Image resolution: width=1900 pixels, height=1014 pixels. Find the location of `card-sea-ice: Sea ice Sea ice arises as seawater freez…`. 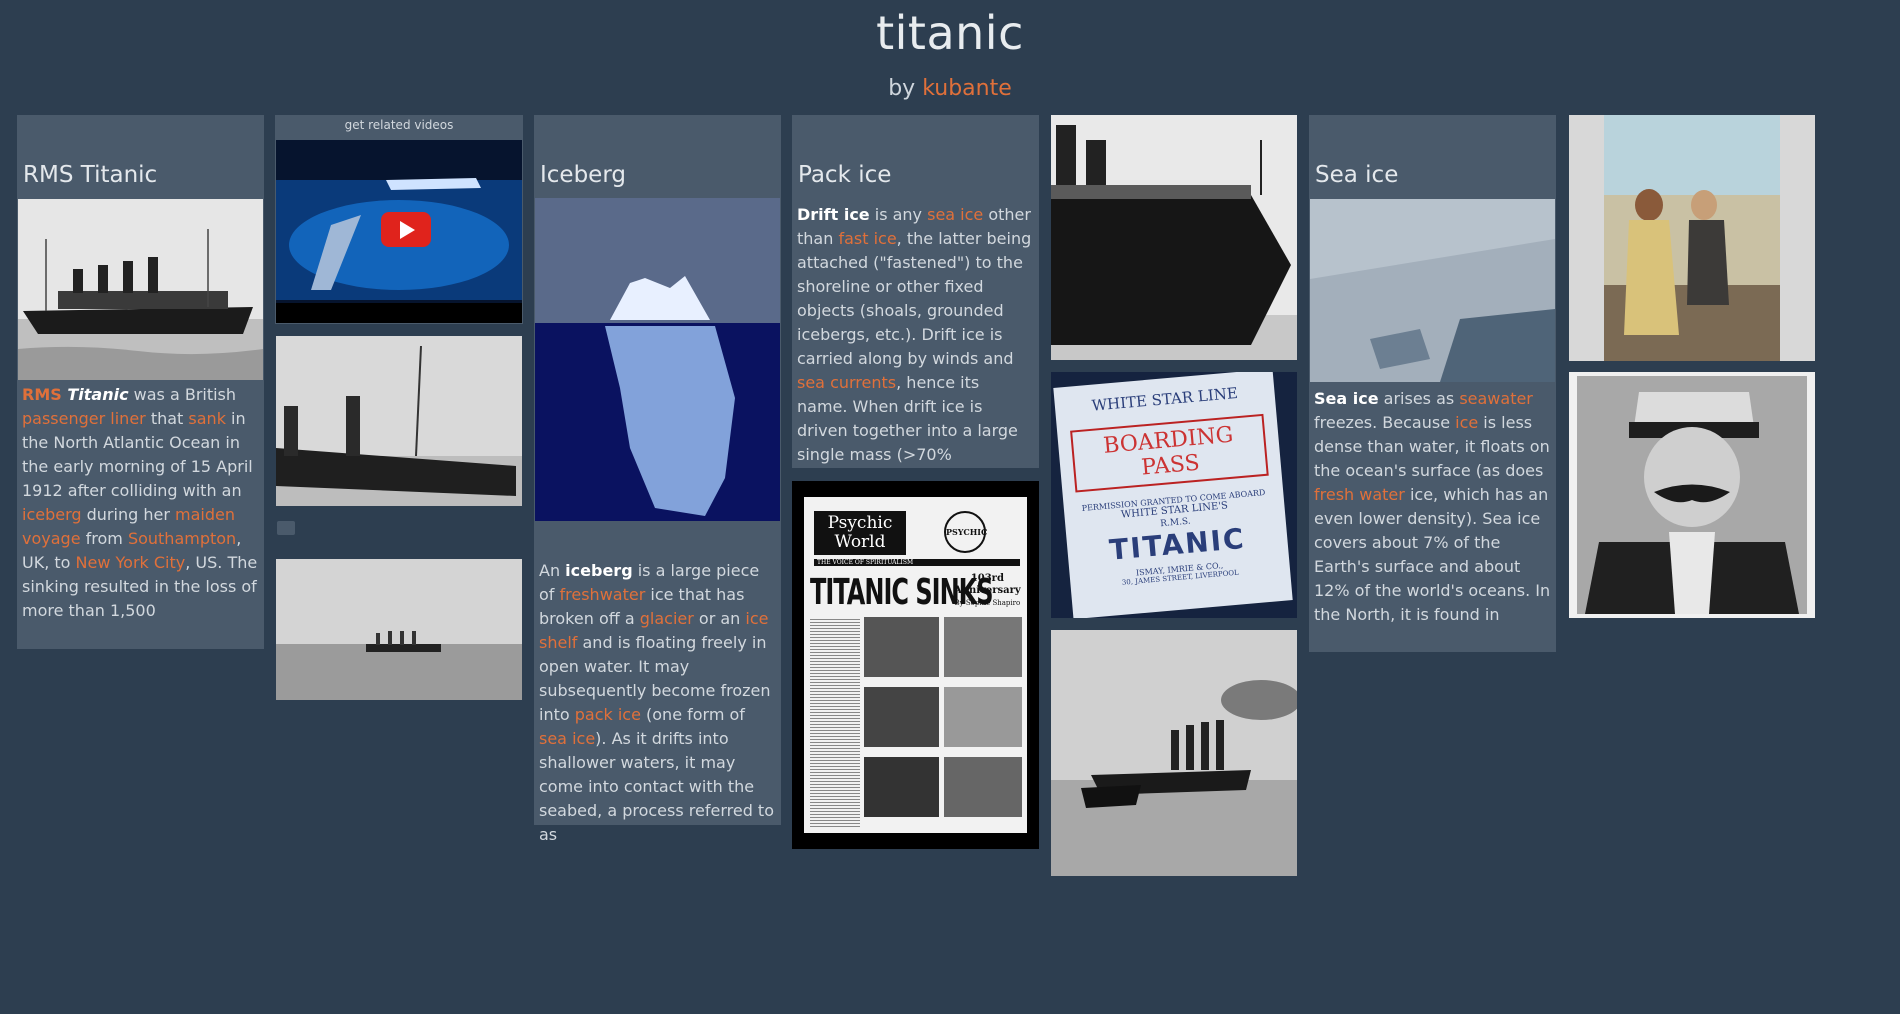

card-sea-ice: Sea ice Sea ice arises as seawater freez… is located at coordinates (1432, 383).